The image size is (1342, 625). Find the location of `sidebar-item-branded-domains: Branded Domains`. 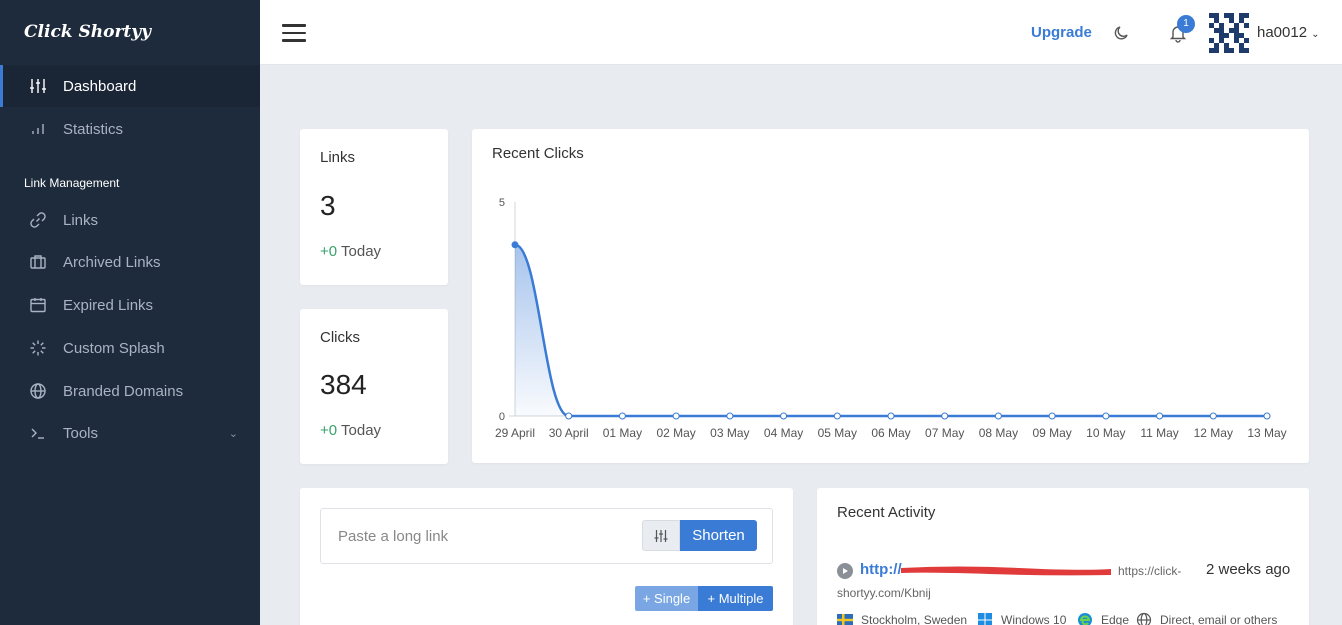

sidebar-item-branded-domains: Branded Domains is located at coordinates (130, 391).